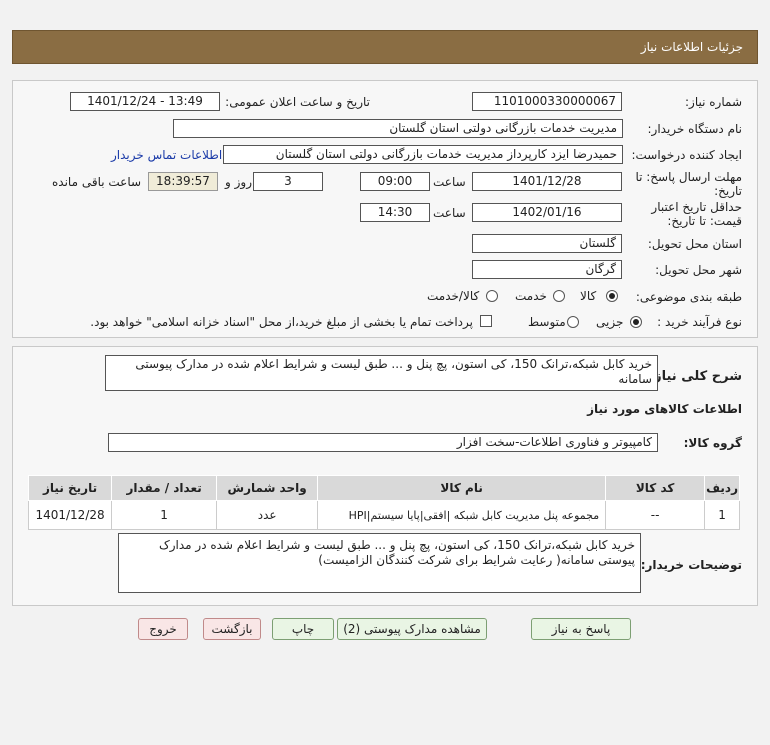 Image resolution: width=770 pixels, height=745 pixels. What do you see at coordinates (303, 629) in the screenshot?
I see `print-button: چاپ` at bounding box center [303, 629].